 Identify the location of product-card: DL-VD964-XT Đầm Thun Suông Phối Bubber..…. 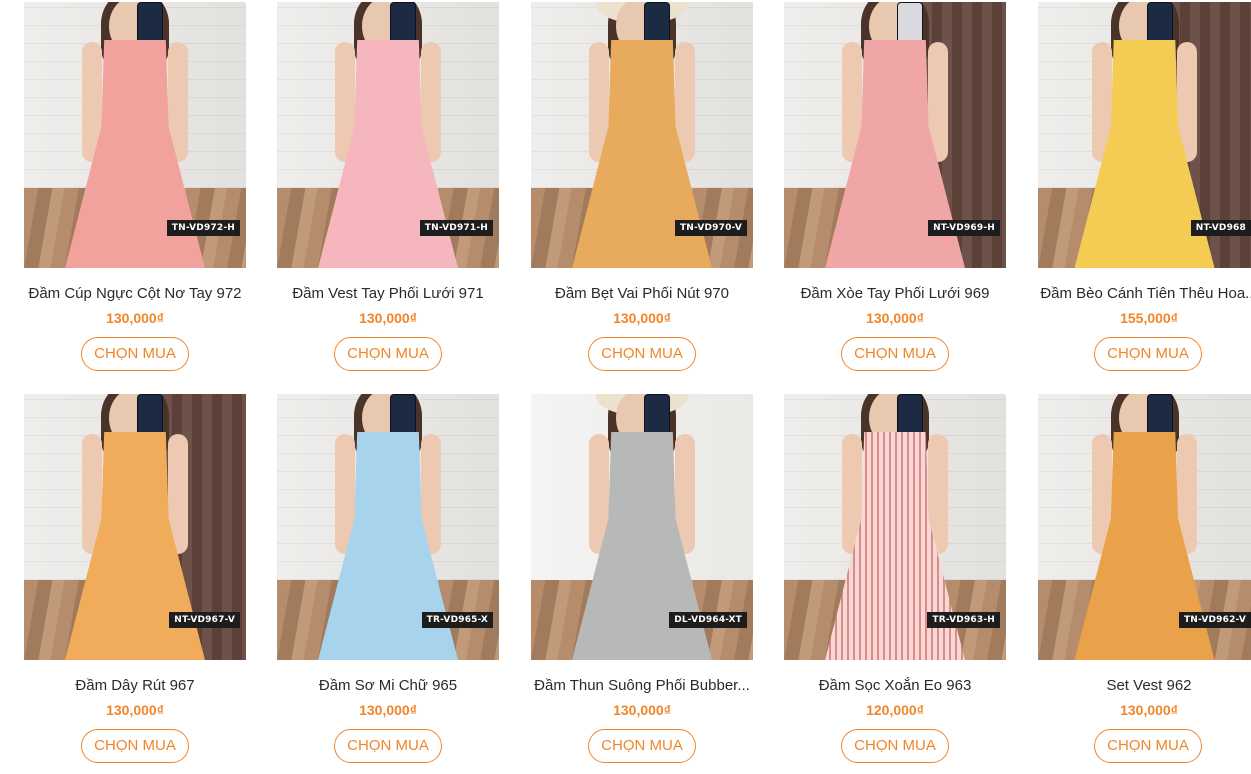
(642, 578).